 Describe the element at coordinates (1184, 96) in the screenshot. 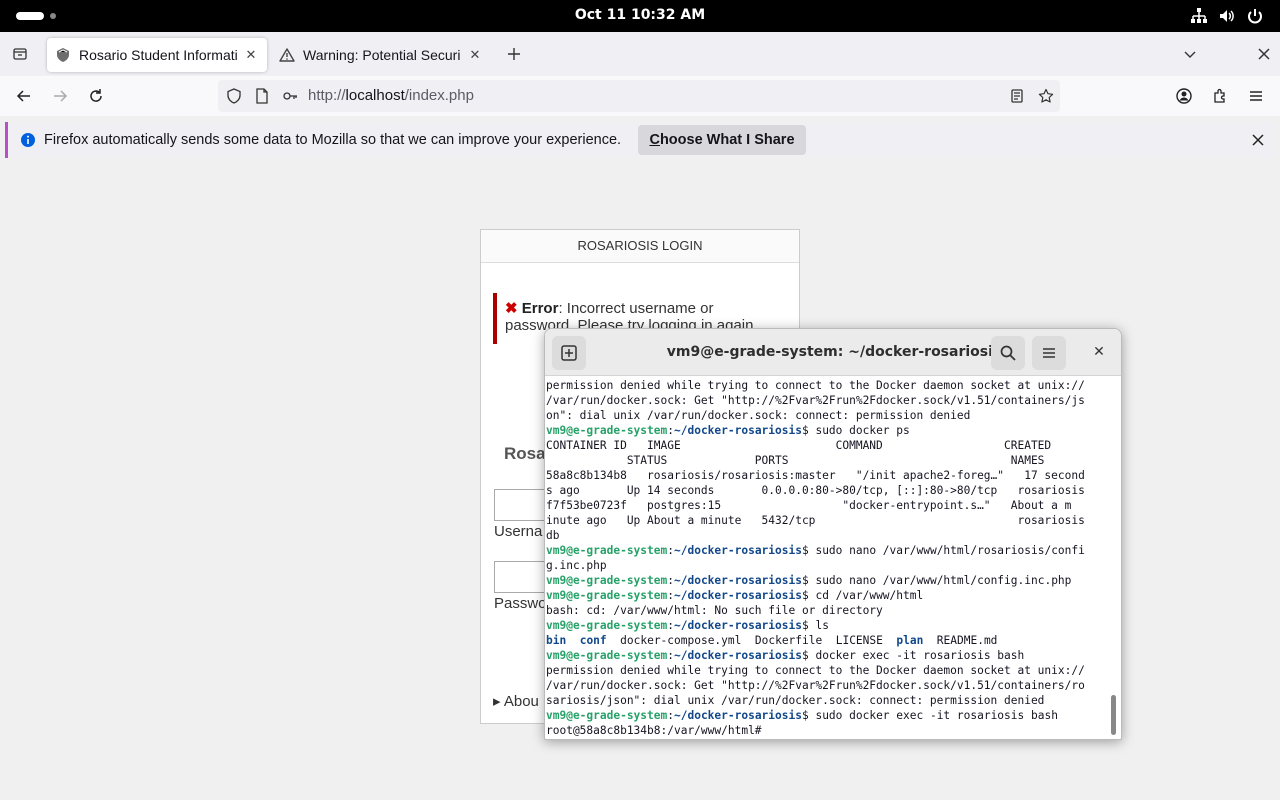

I see `account-icon` at that location.